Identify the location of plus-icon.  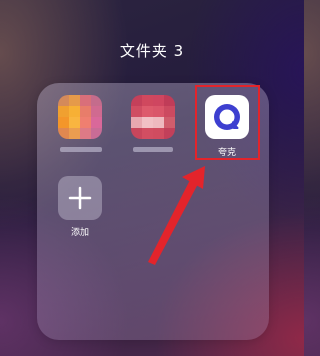
(80, 198).